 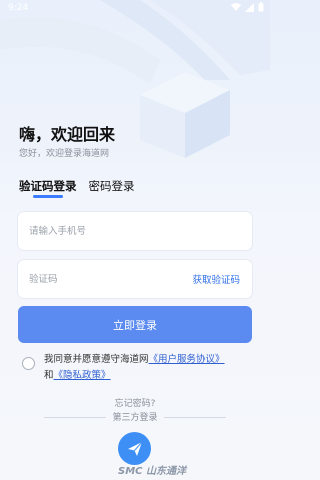 I want to click on watermark: SMC 山东通洋, so click(x=152, y=471).